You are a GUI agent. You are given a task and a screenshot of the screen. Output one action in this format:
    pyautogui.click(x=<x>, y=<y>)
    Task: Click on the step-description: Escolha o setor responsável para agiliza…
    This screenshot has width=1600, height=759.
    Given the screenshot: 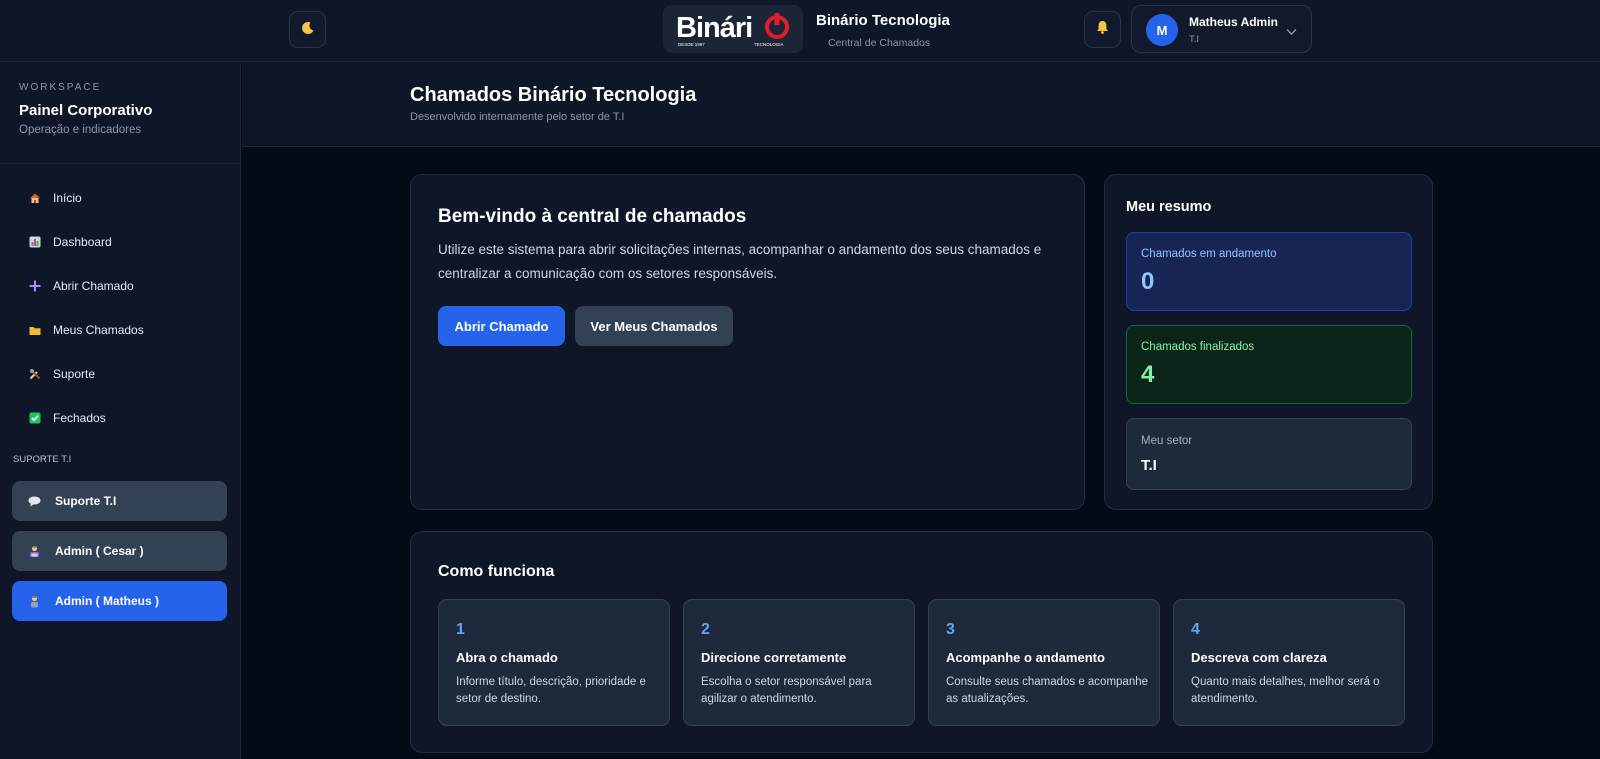 What is the action you would take?
    pyautogui.click(x=786, y=690)
    